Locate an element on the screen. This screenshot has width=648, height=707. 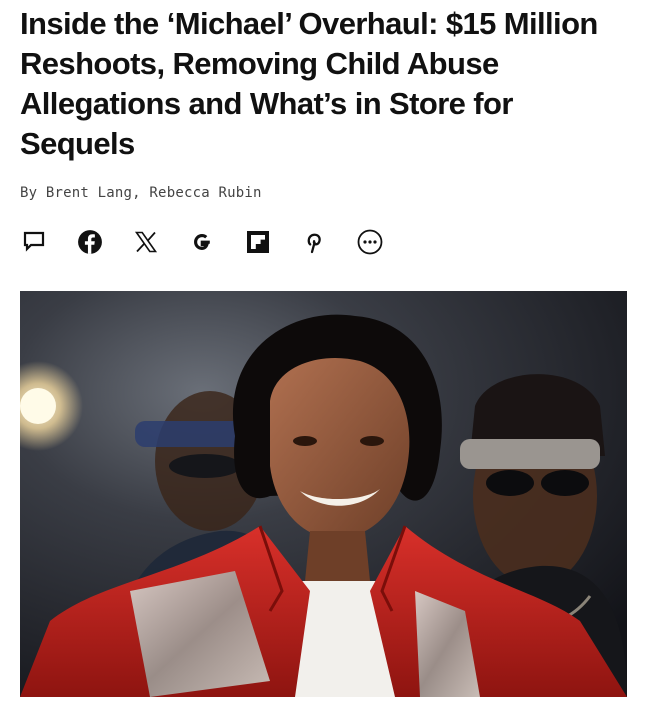
google-icon is located at coordinates (202, 242).